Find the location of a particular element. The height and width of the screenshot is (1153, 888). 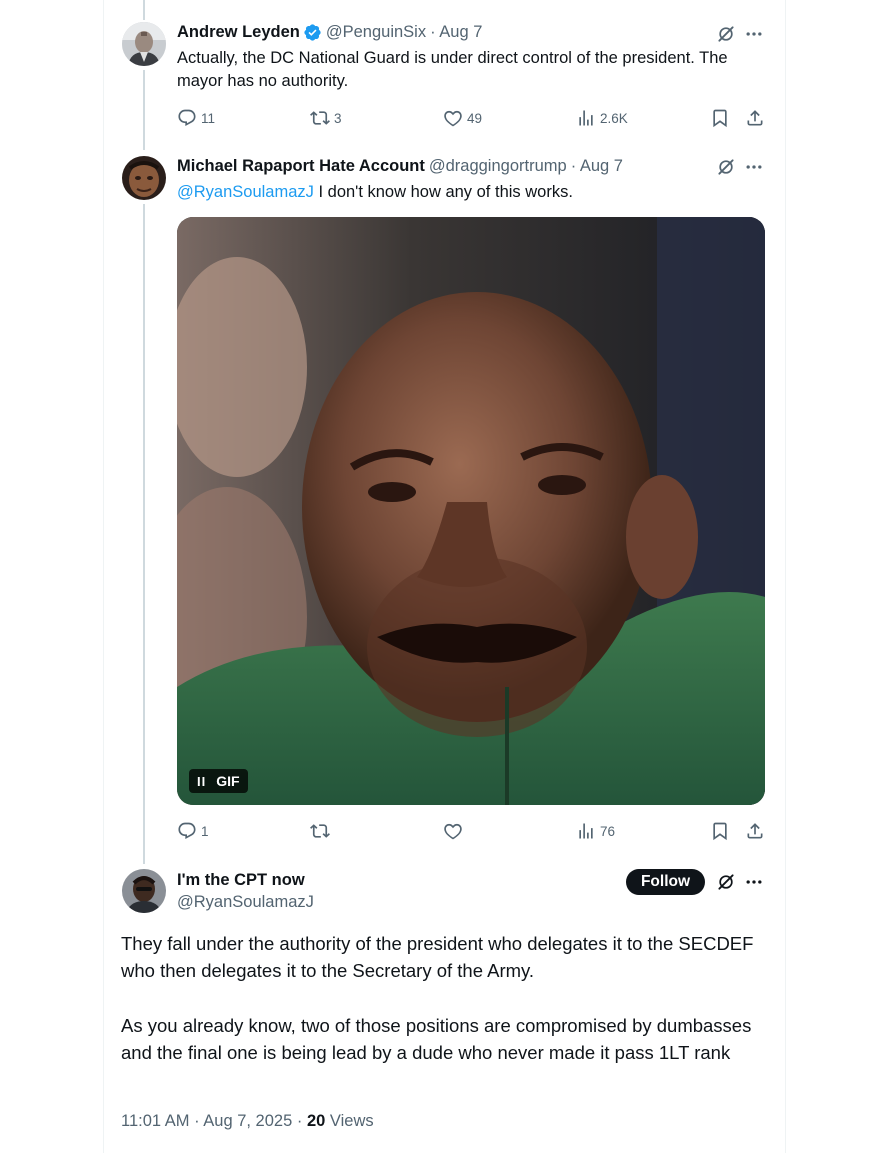

views-label: Views is located at coordinates (351, 1121).